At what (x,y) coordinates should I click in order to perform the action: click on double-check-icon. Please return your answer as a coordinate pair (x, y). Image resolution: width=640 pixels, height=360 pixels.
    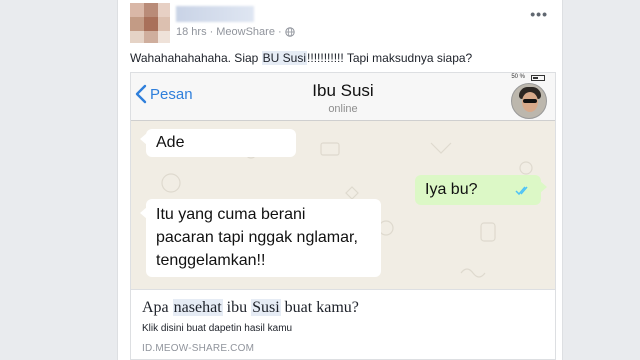
    Looking at the image, I should click on (521, 191).